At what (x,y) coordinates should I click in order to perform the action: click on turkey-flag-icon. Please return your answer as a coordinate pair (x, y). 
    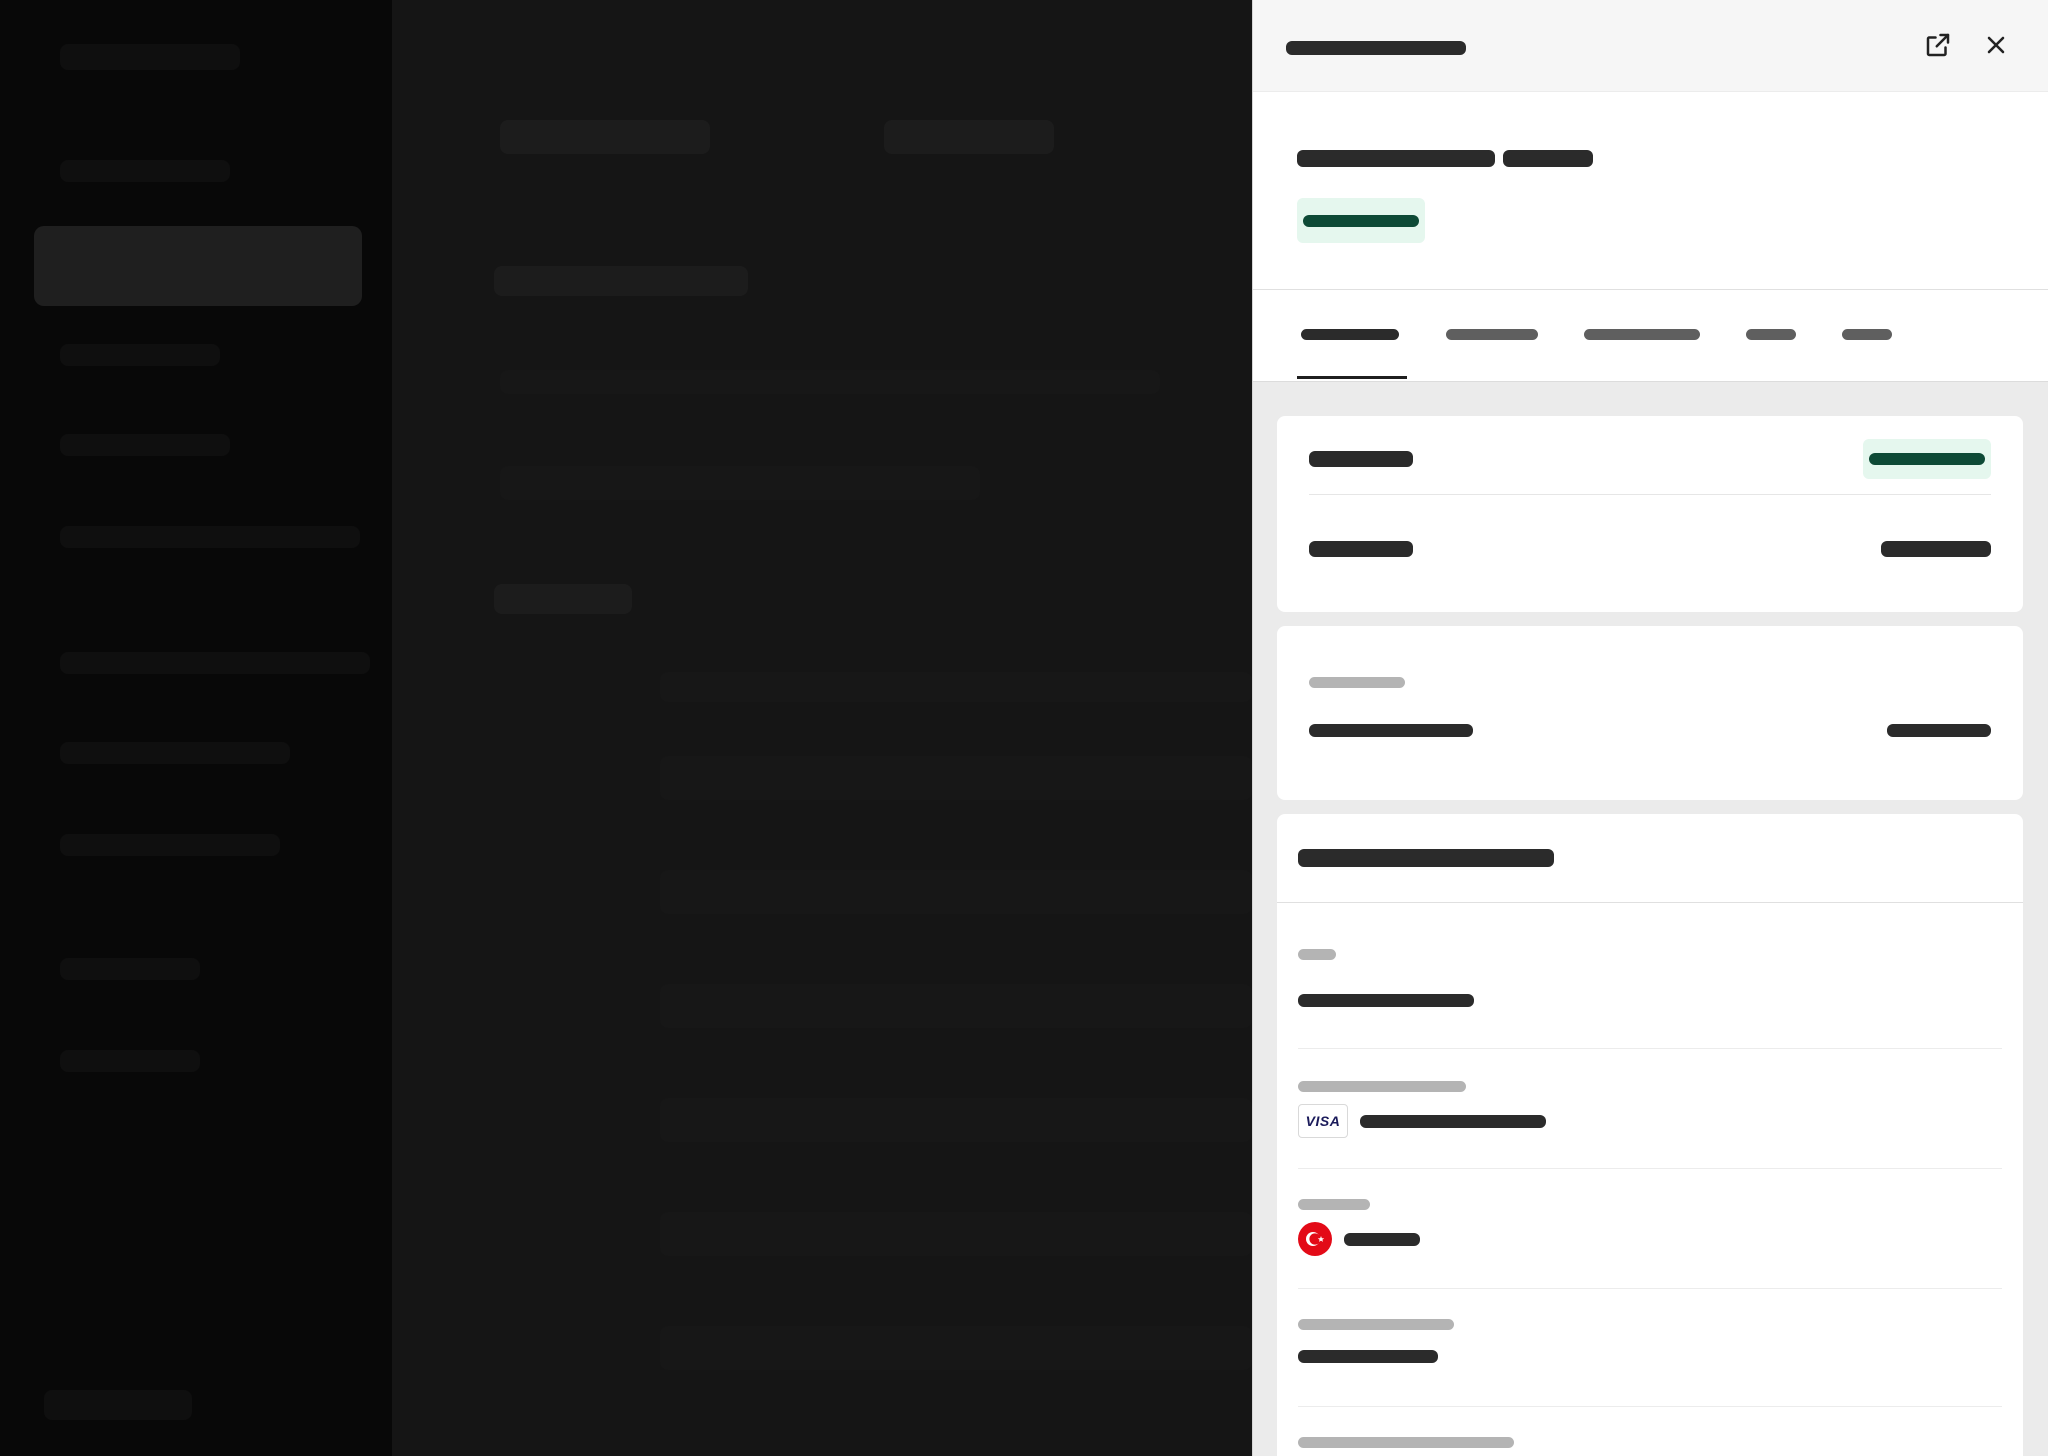
    Looking at the image, I should click on (1315, 1239).